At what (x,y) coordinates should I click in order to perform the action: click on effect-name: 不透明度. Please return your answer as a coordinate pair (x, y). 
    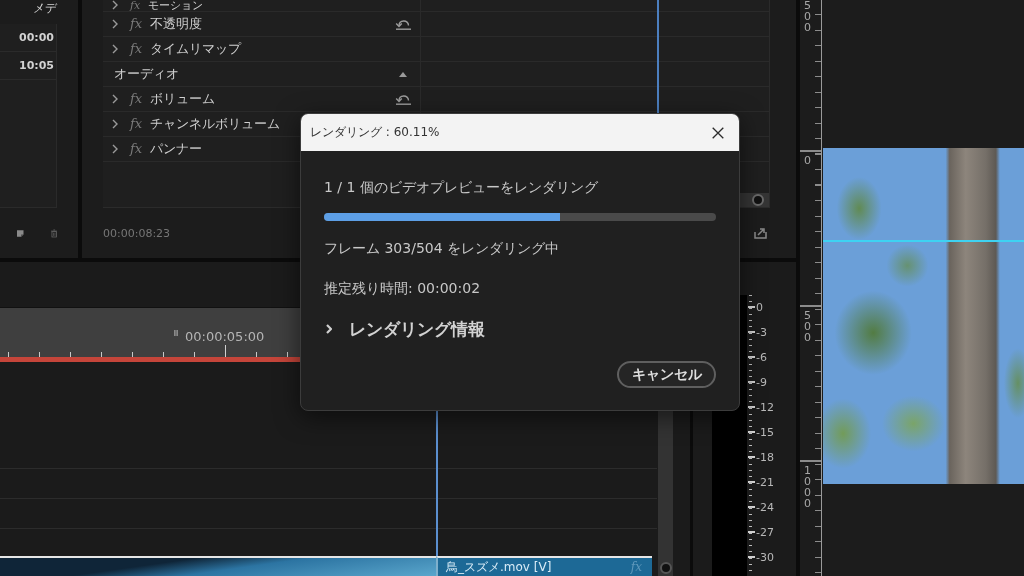
    Looking at the image, I should click on (176, 24).